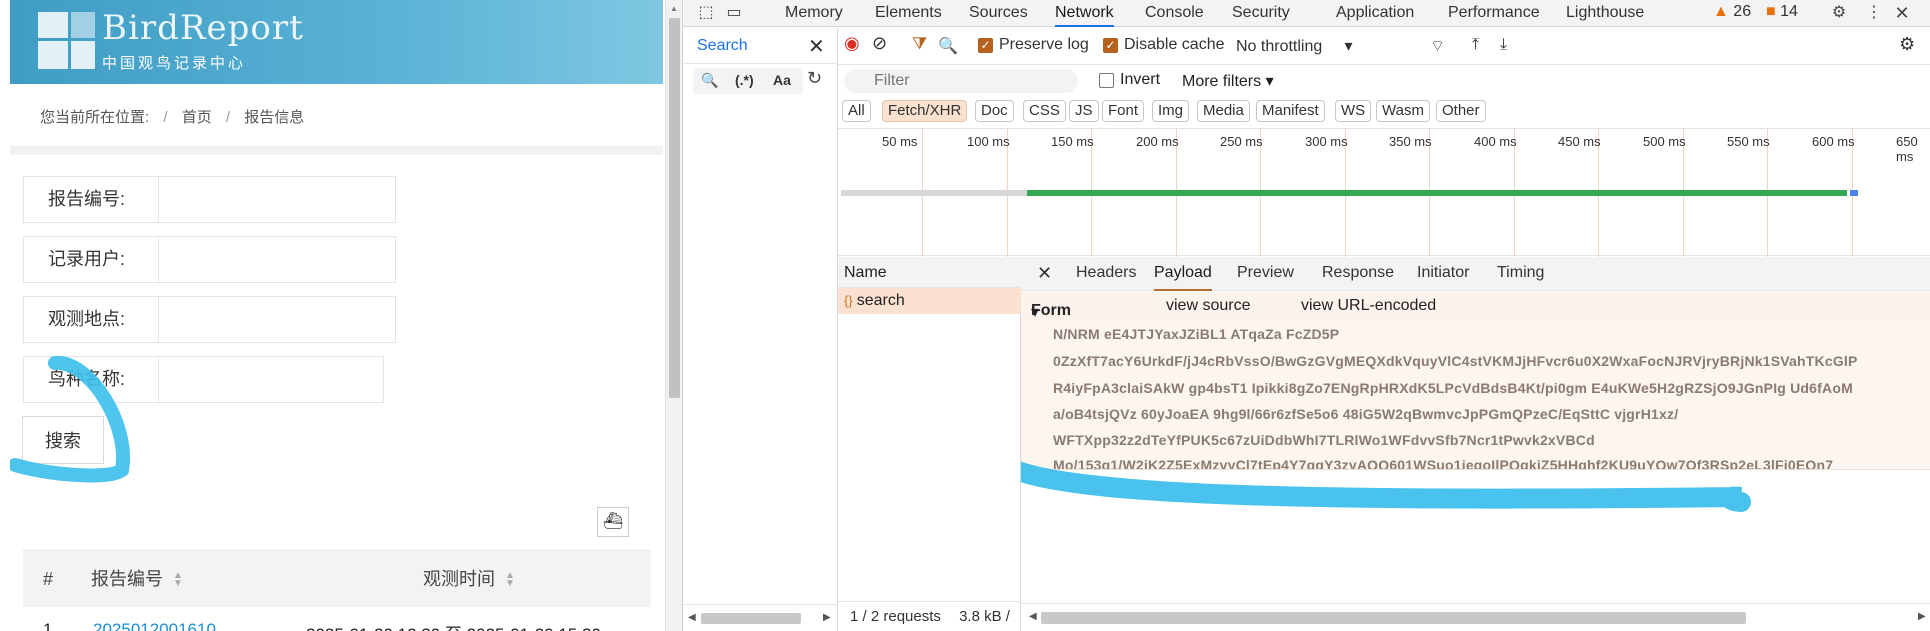 This screenshot has width=1930, height=631. Describe the element at coordinates (1174, 13) in the screenshot. I see `tab-console: Console` at that location.